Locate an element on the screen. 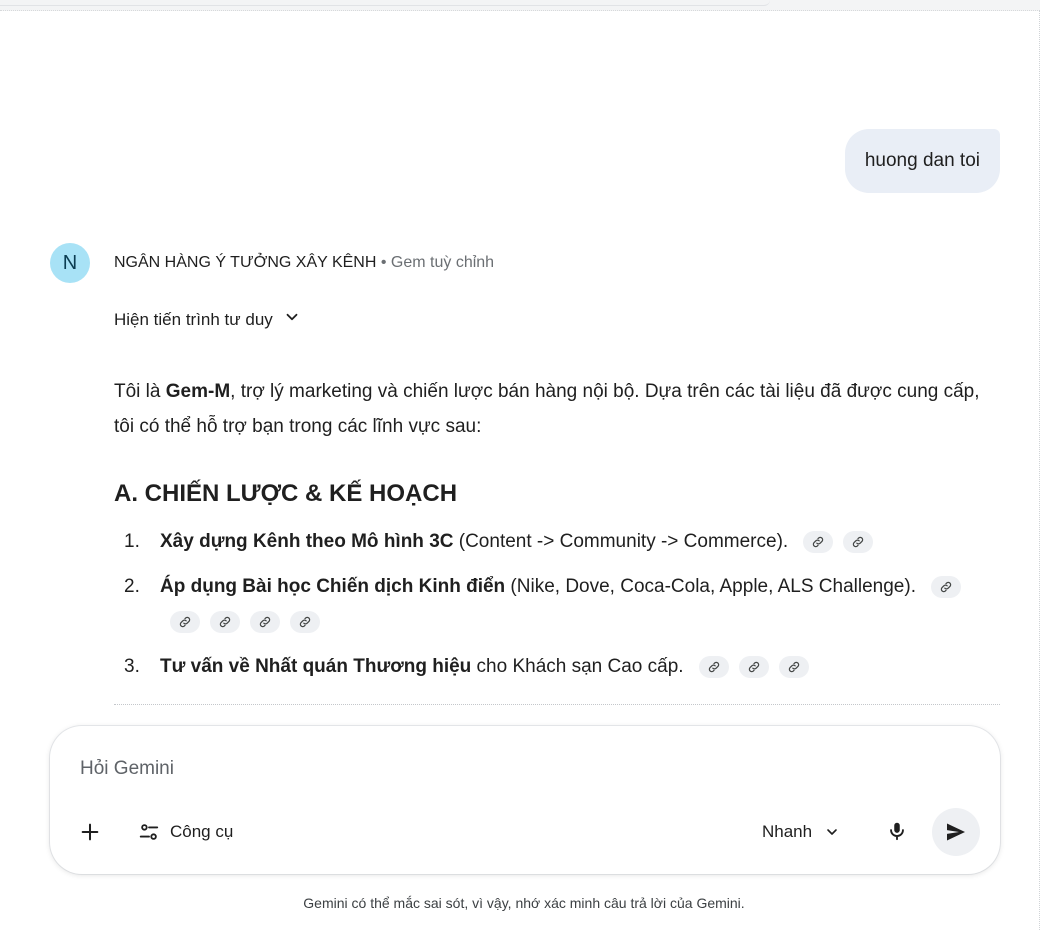 The width and height of the screenshot is (1040, 930). microphone-button is located at coordinates (897, 831).